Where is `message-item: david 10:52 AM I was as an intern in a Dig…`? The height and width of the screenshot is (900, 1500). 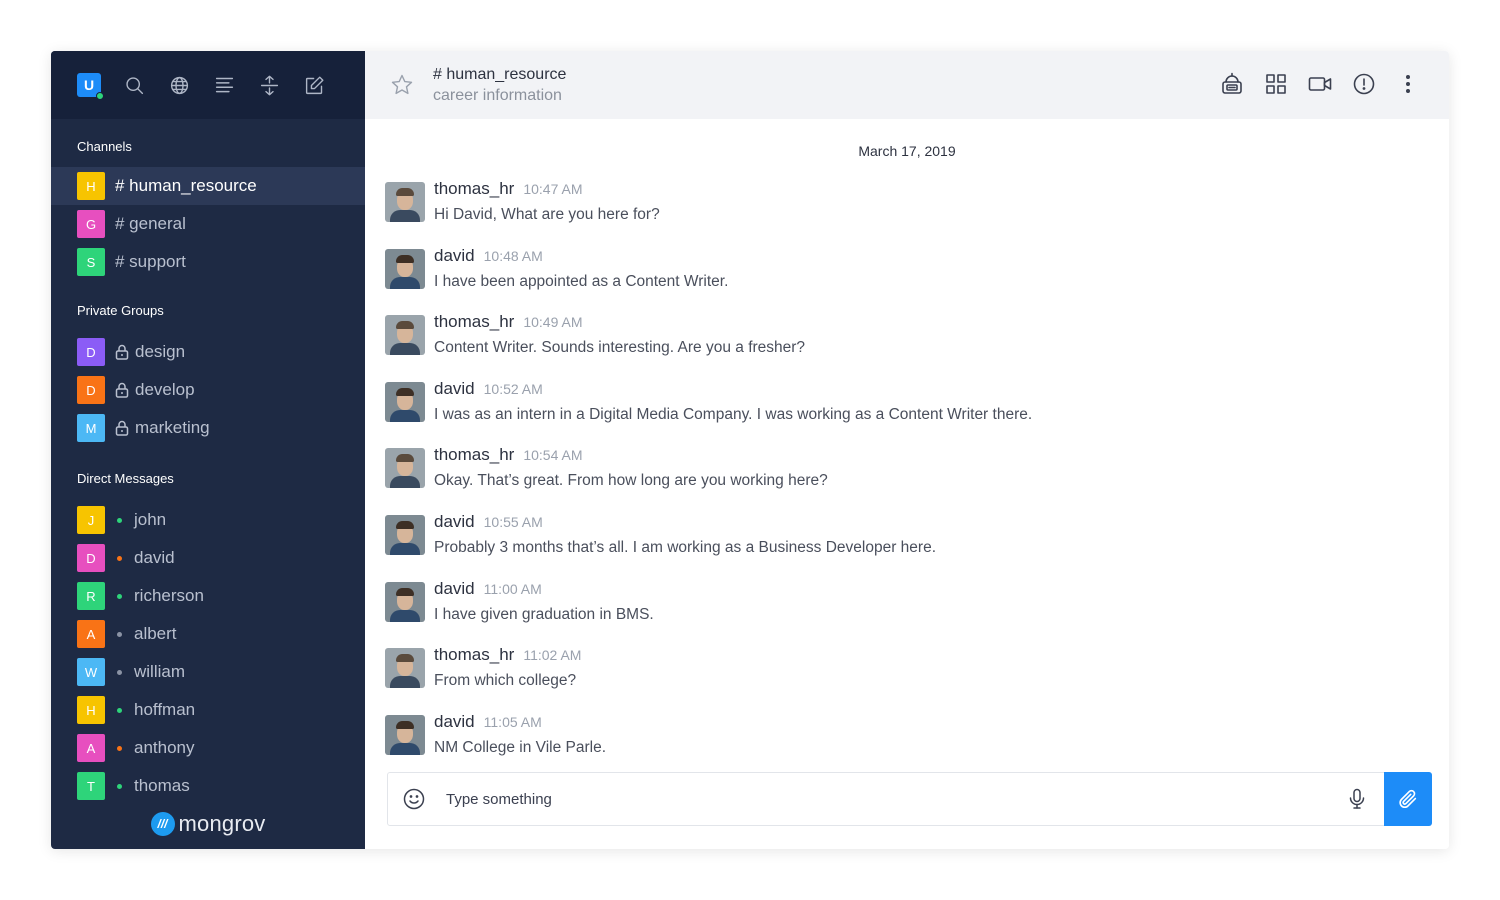 message-item: david 10:52 AM I was as an intern in a Dig… is located at coordinates (907, 412).